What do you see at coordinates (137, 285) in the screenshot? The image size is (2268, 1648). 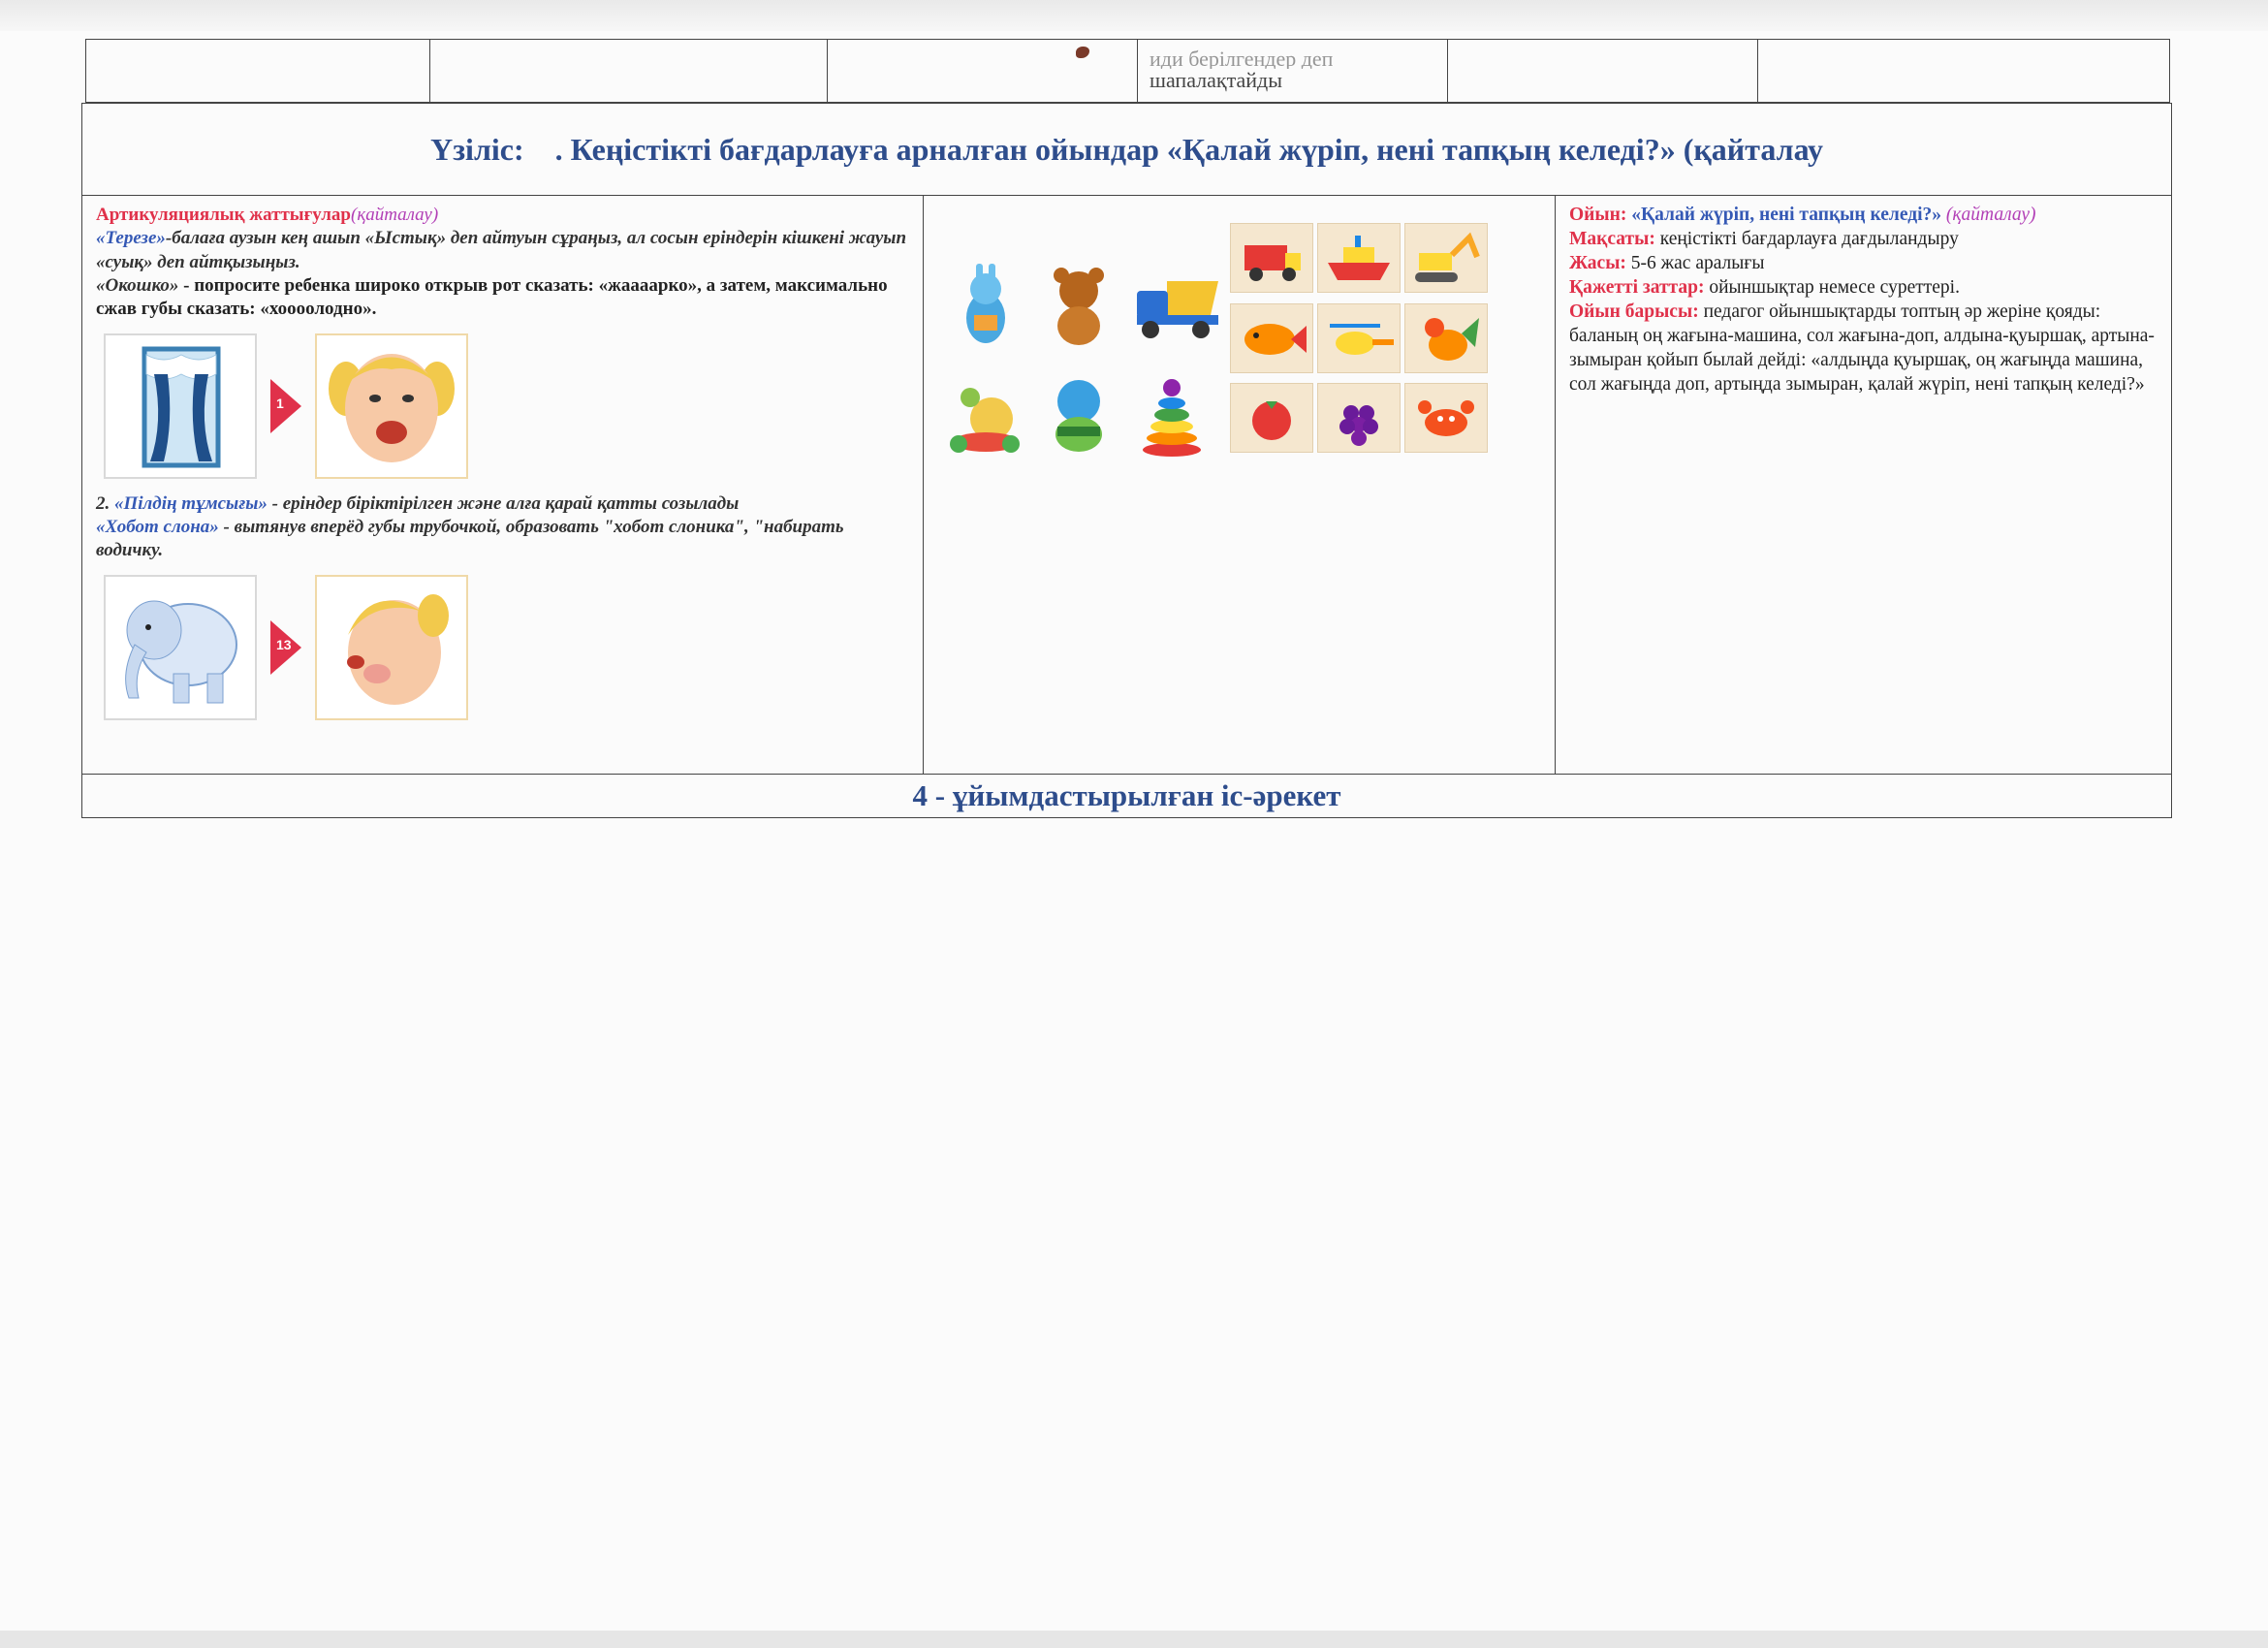 I see `ex1-ru-name: «Окошко»` at bounding box center [137, 285].